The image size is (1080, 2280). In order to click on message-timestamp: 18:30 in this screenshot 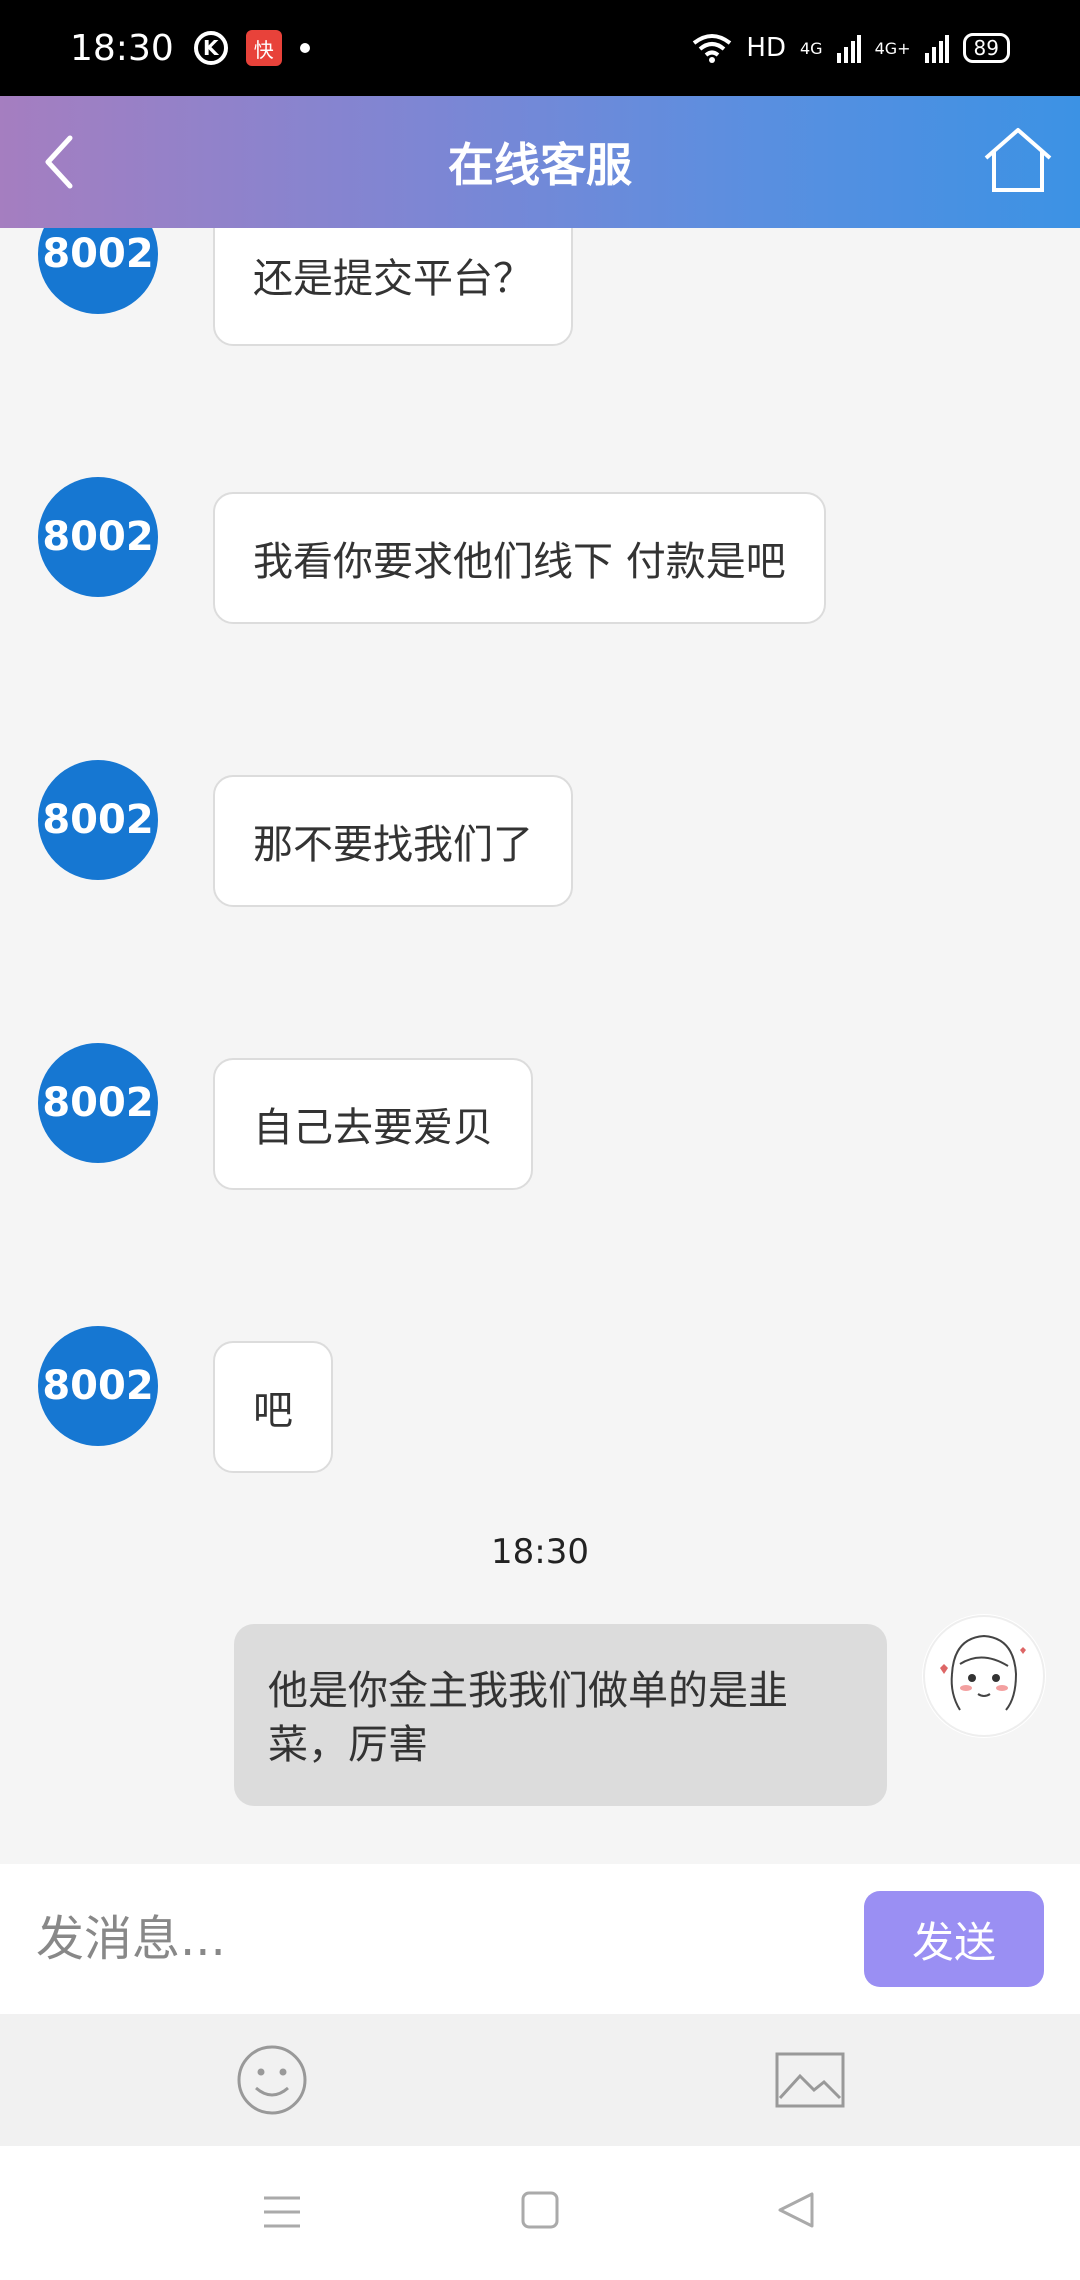, I will do `click(540, 1552)`.